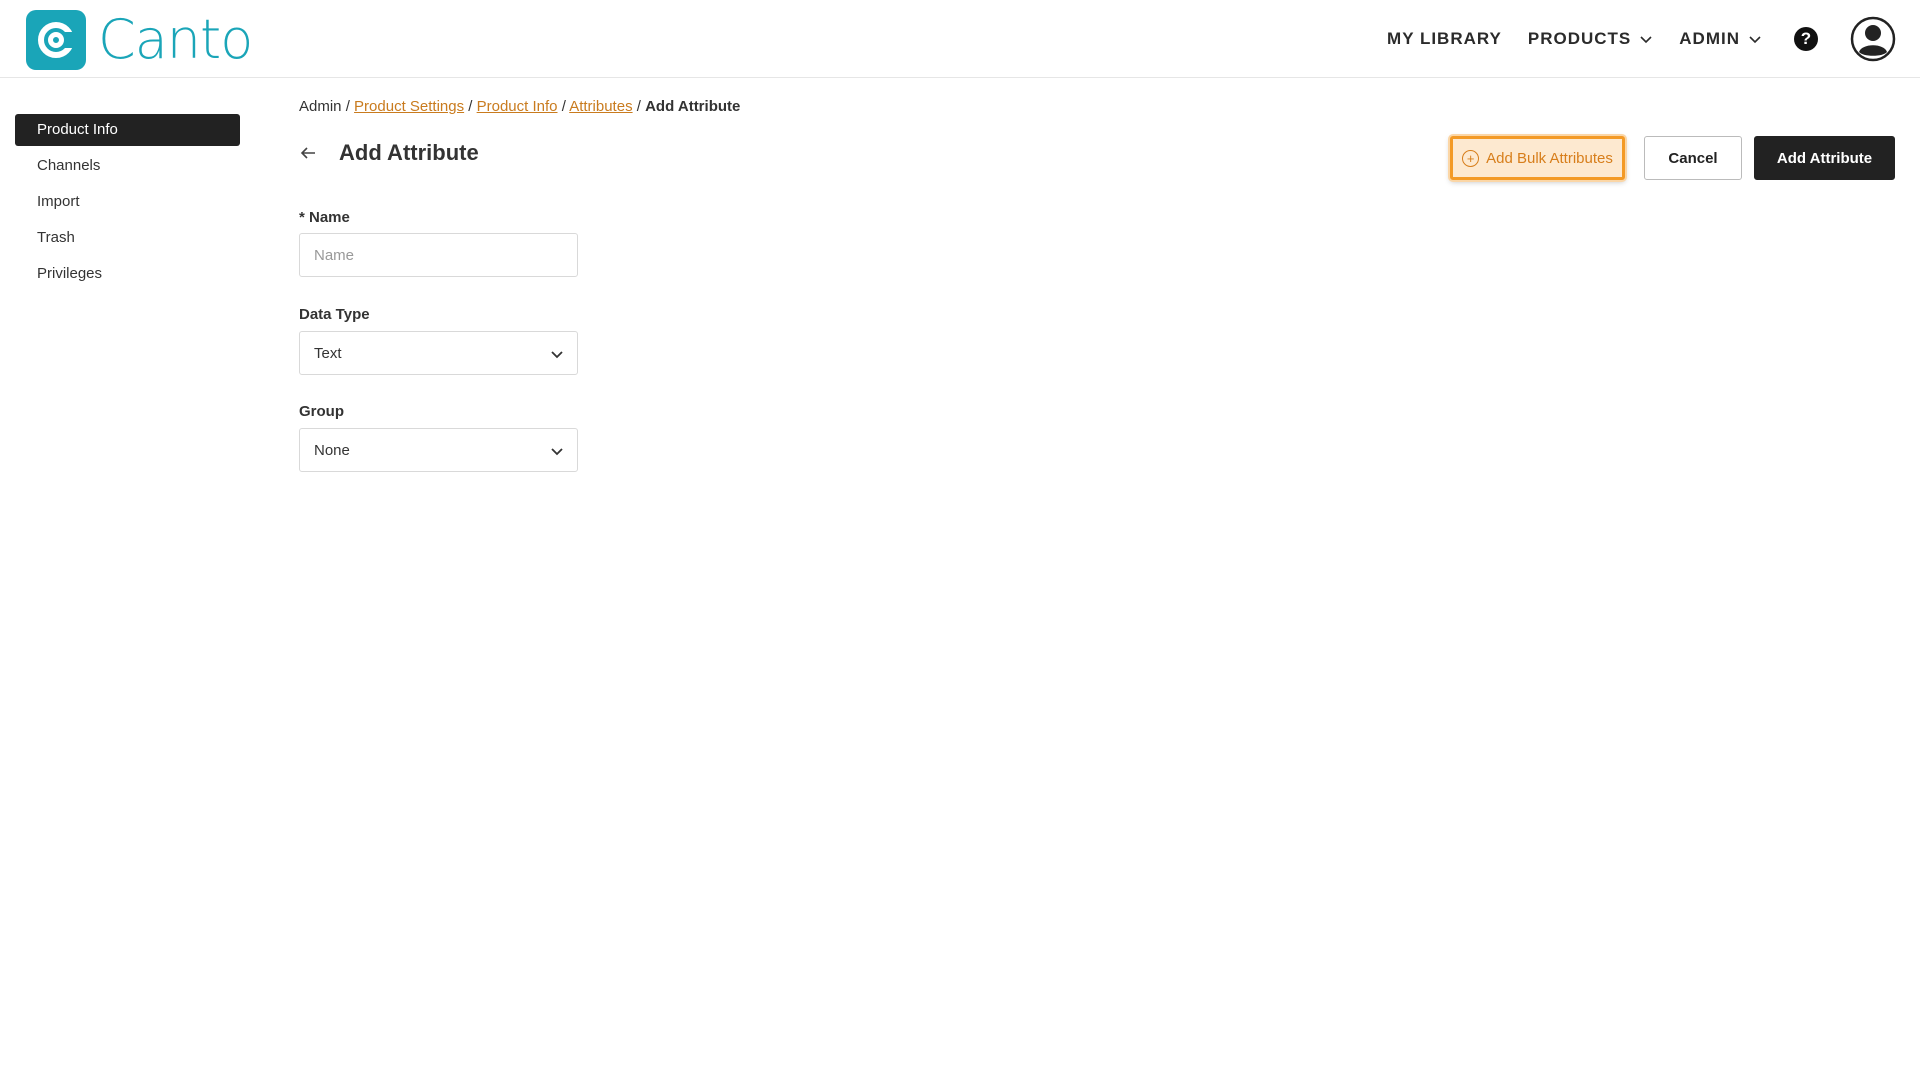 Image resolution: width=1920 pixels, height=1080 pixels. I want to click on nav-products: PRODUCTS, so click(1590, 39).